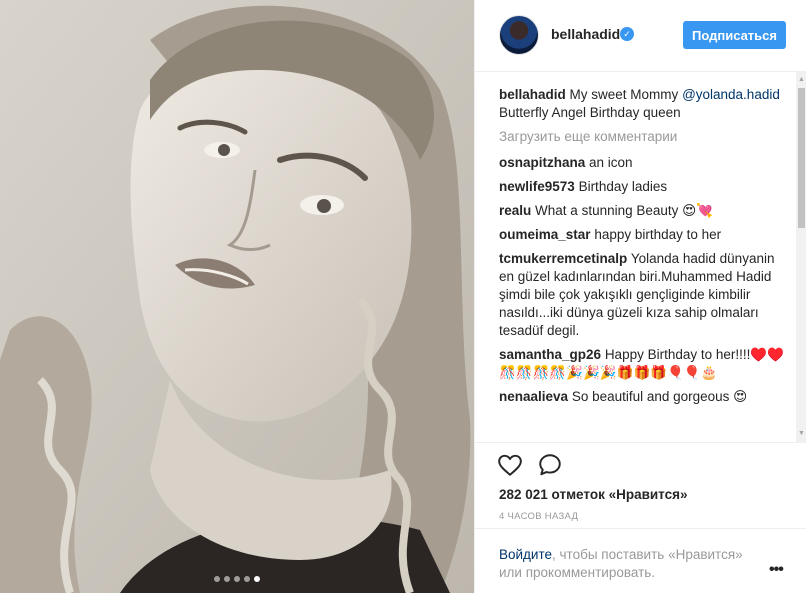 Image resolution: width=806 pixels, height=593 pixels. Describe the element at coordinates (563, 258) in the screenshot. I see `comment-author: tcmukerremcetinalp` at that location.